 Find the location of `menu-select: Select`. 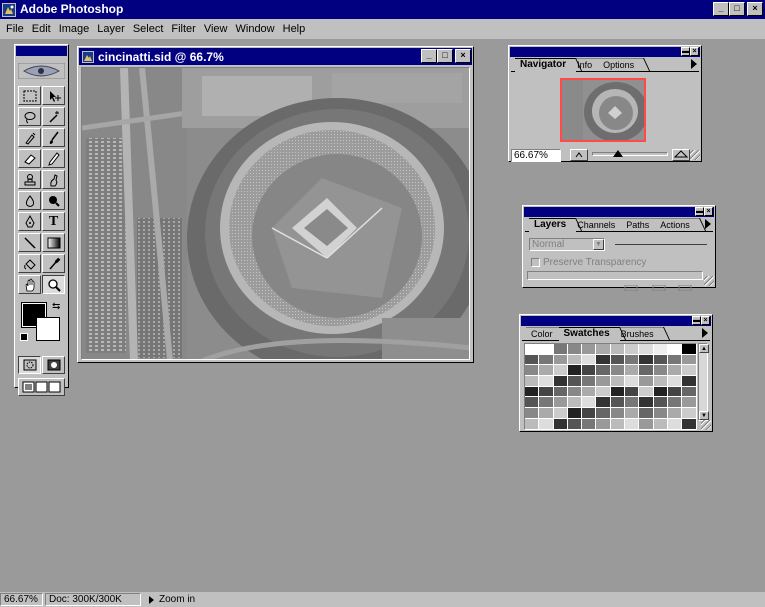

menu-select: Select is located at coordinates (148, 29).